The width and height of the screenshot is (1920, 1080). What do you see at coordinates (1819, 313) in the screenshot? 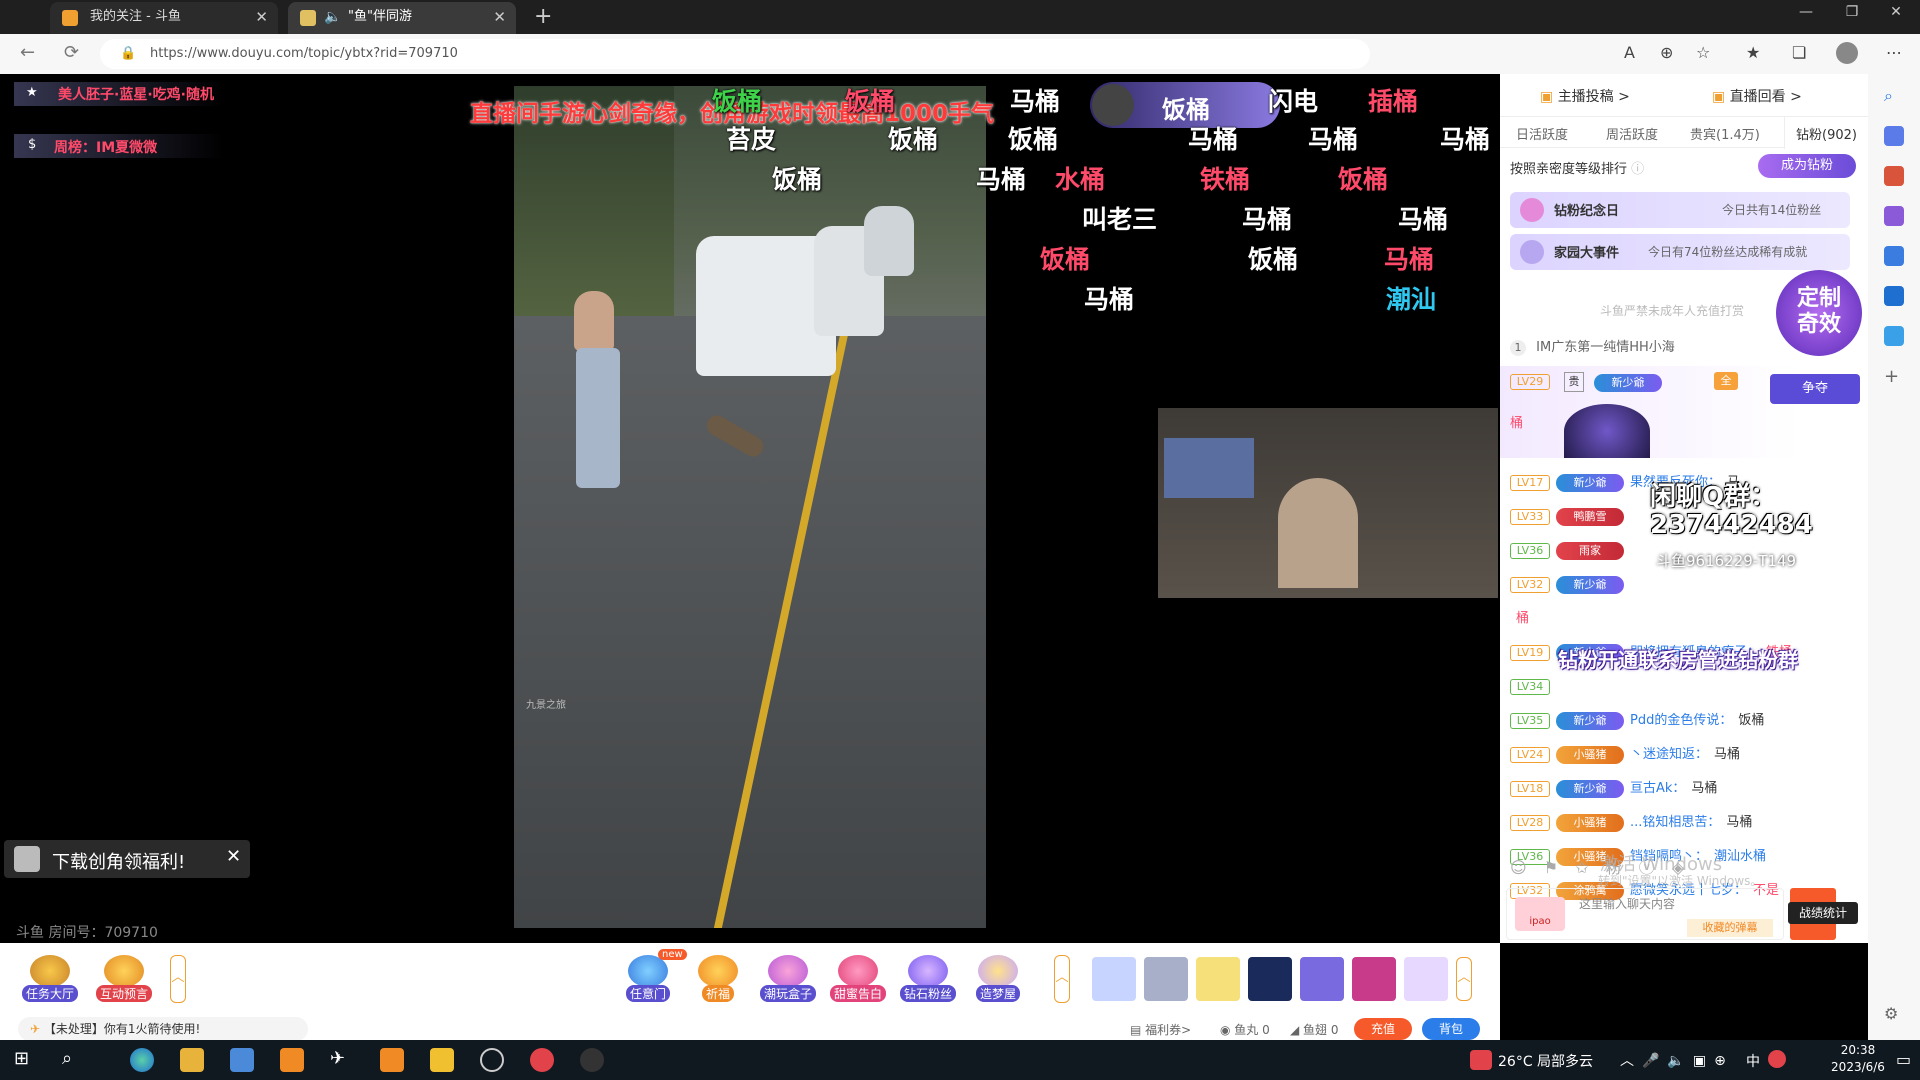
I see `custom-effect-badge: 定制 奇效` at bounding box center [1819, 313].